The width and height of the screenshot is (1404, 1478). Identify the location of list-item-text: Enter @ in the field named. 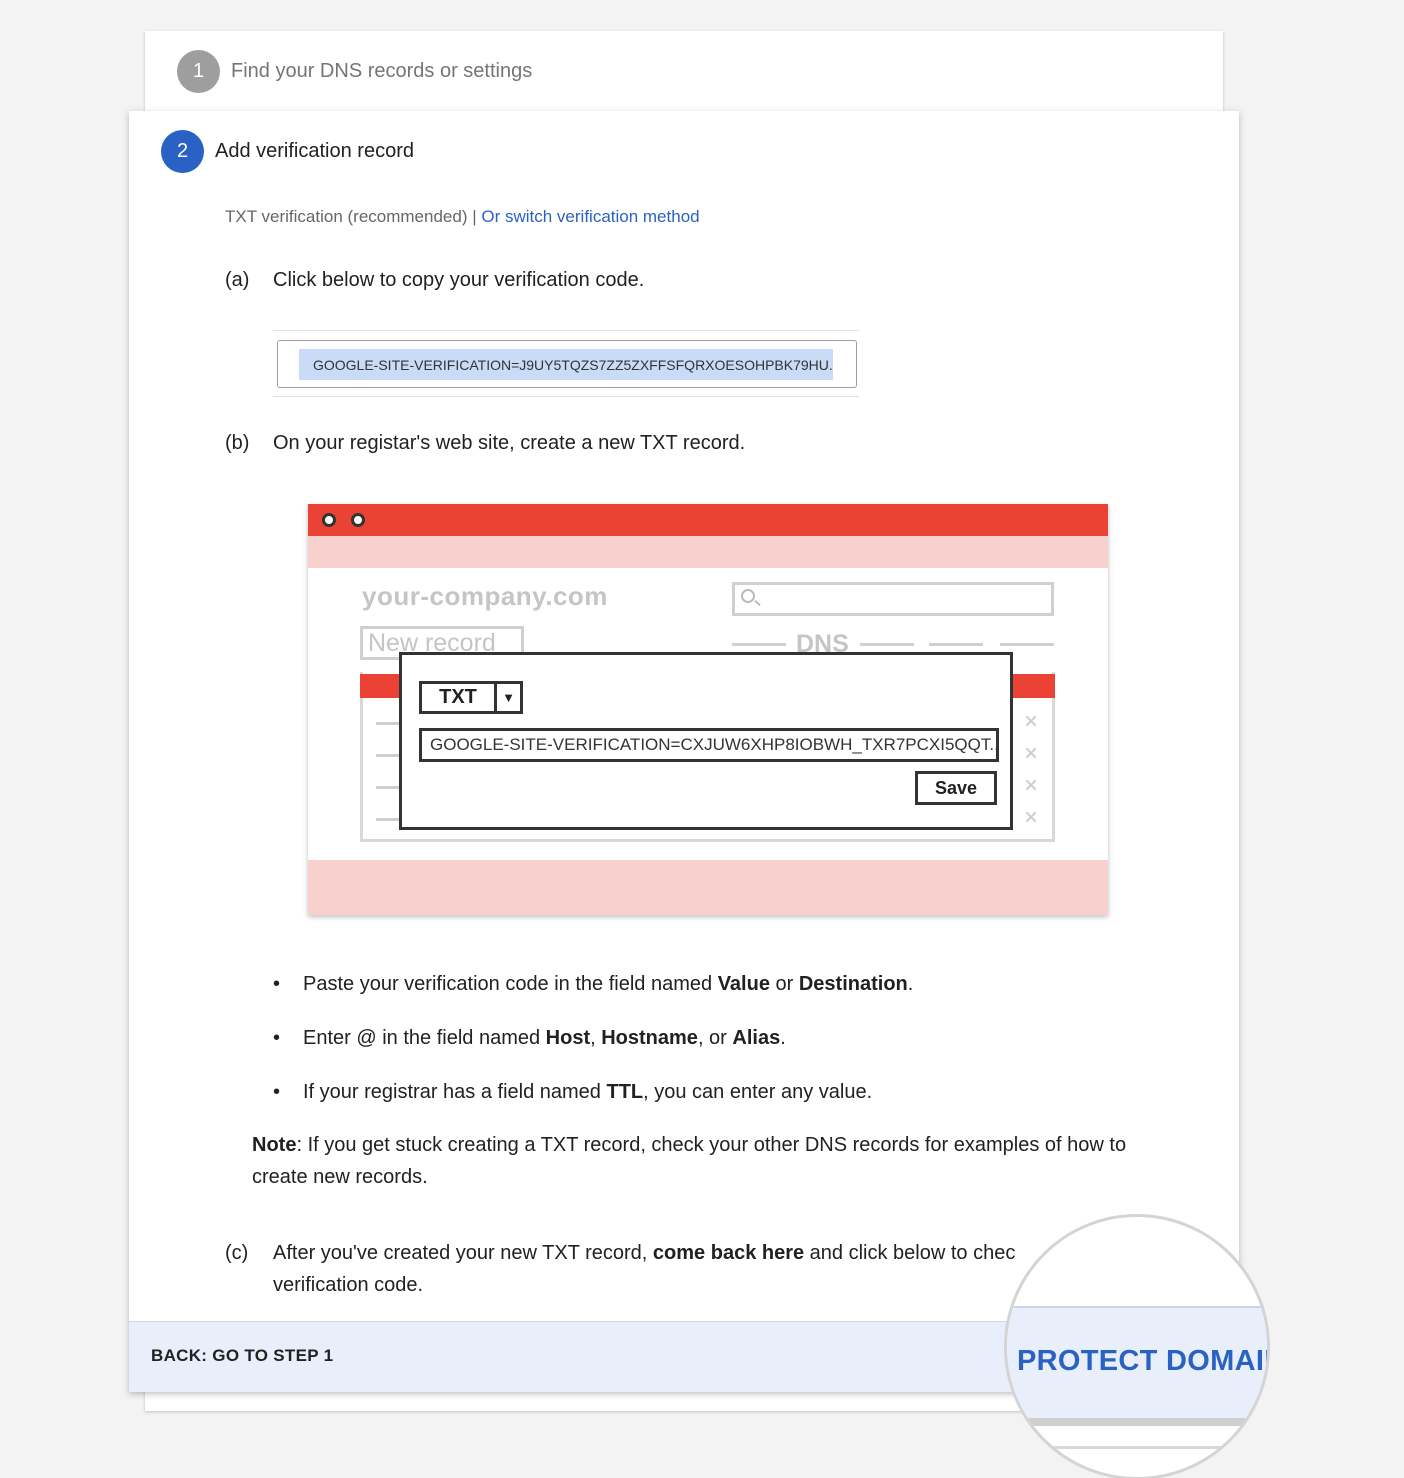
(424, 1038).